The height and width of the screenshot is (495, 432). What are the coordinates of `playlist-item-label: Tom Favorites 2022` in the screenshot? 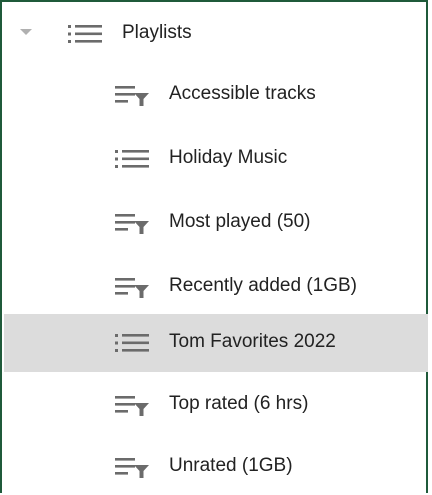 It's located at (252, 341).